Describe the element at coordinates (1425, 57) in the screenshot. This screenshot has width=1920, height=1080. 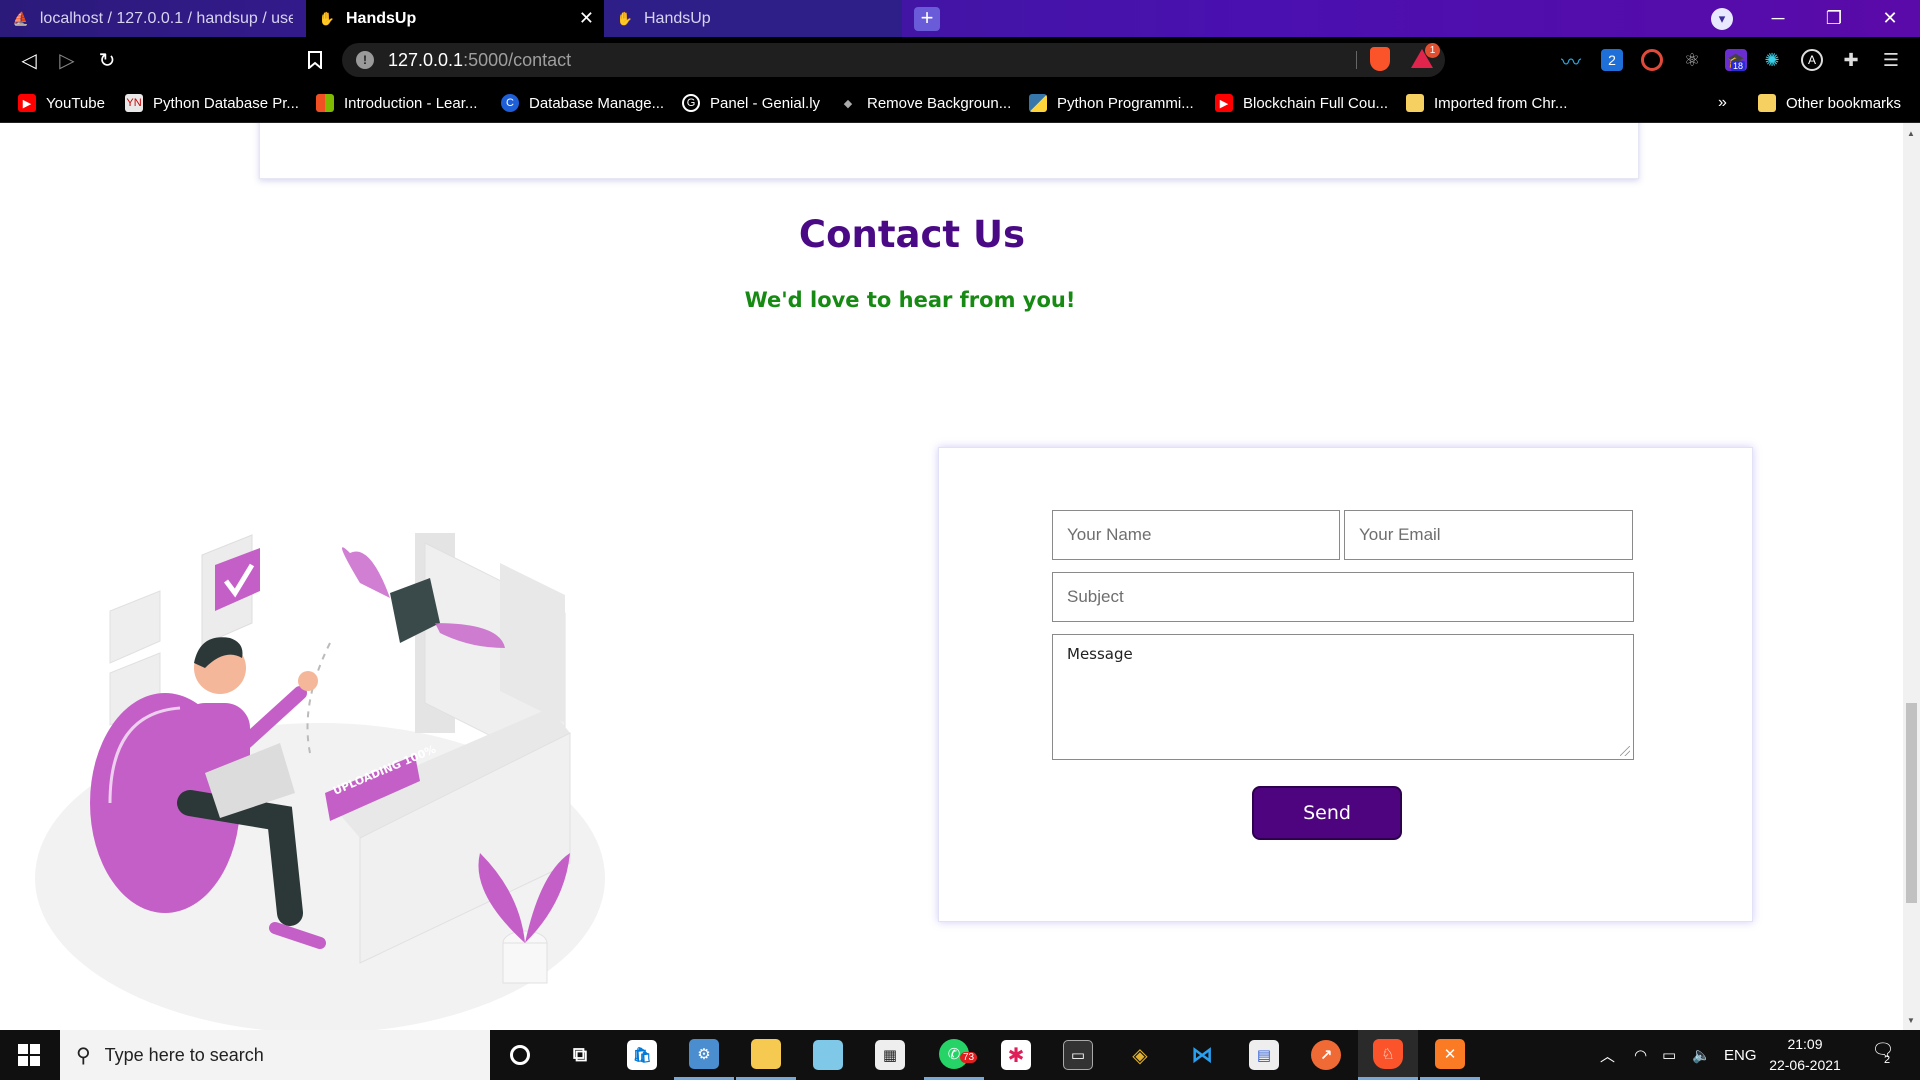
I see `brave-rewards-icon: 1` at that location.